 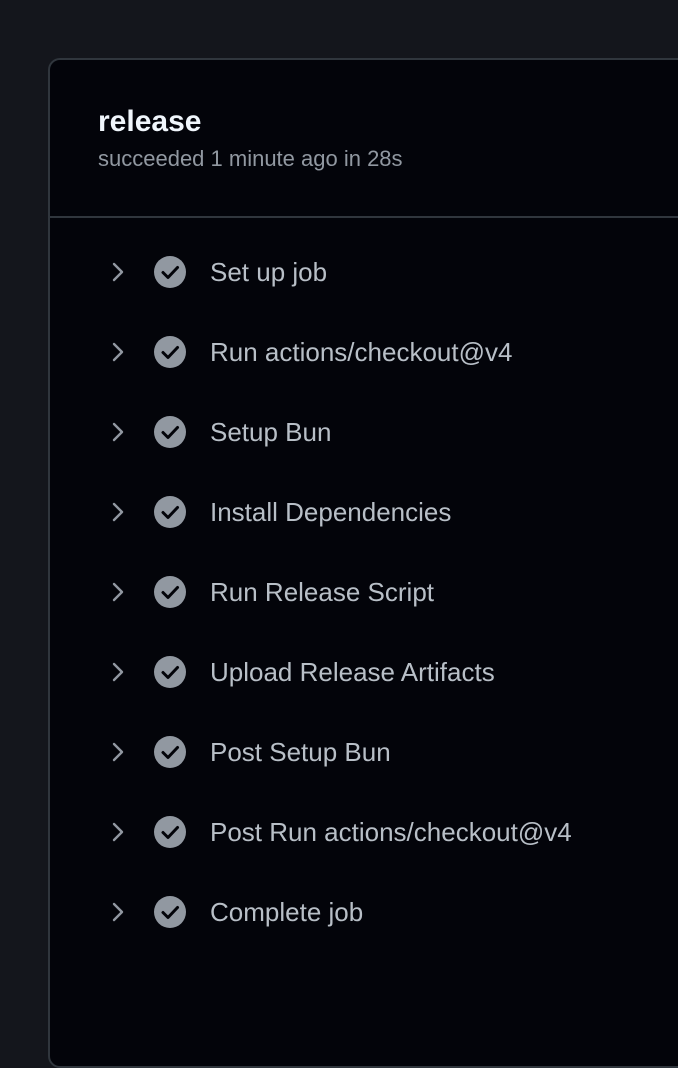 I want to click on step-label: Post Setup Bun, so click(x=300, y=752).